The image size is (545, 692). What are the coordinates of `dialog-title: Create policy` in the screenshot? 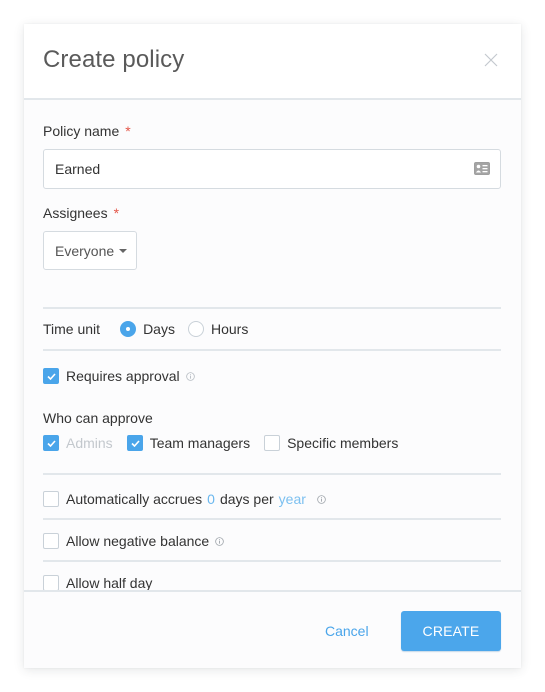 It's located at (114, 59).